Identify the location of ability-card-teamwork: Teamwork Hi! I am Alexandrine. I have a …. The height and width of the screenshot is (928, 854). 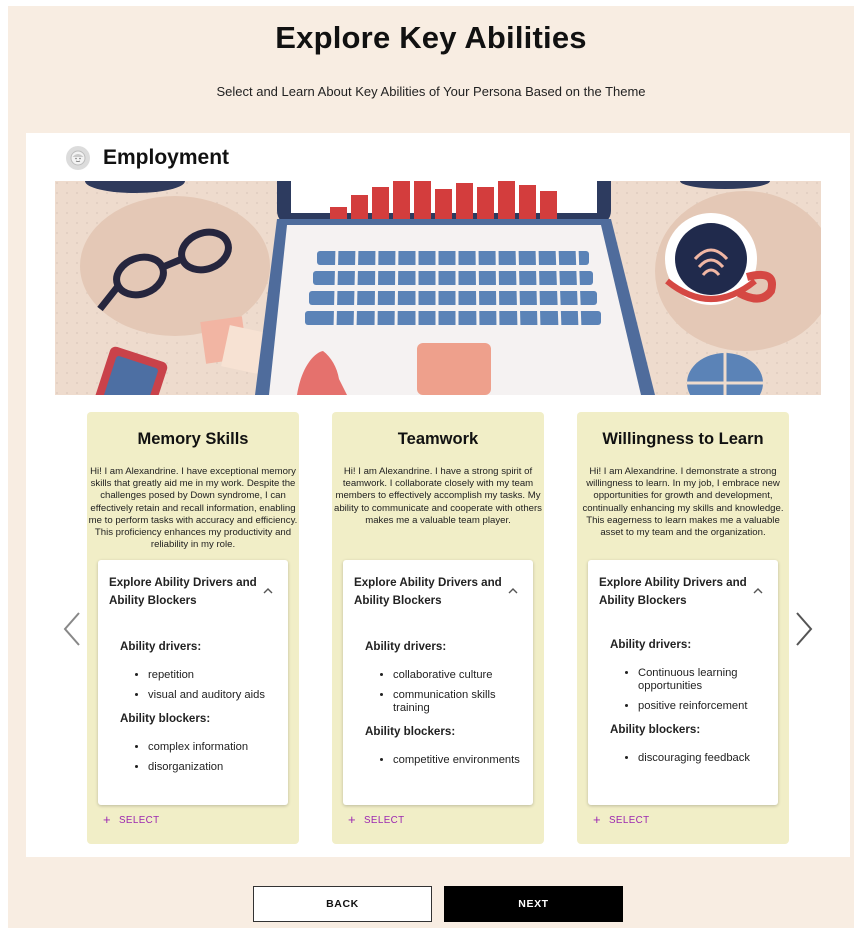
(438, 628).